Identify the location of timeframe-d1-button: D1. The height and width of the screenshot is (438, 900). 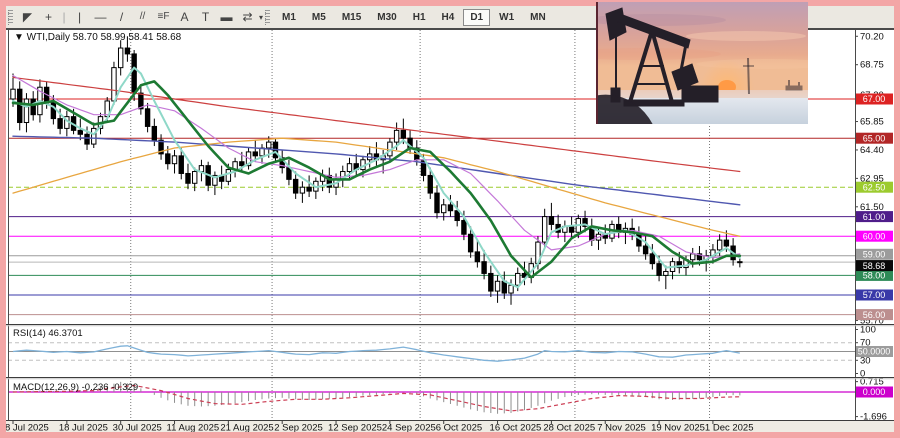
(477, 17).